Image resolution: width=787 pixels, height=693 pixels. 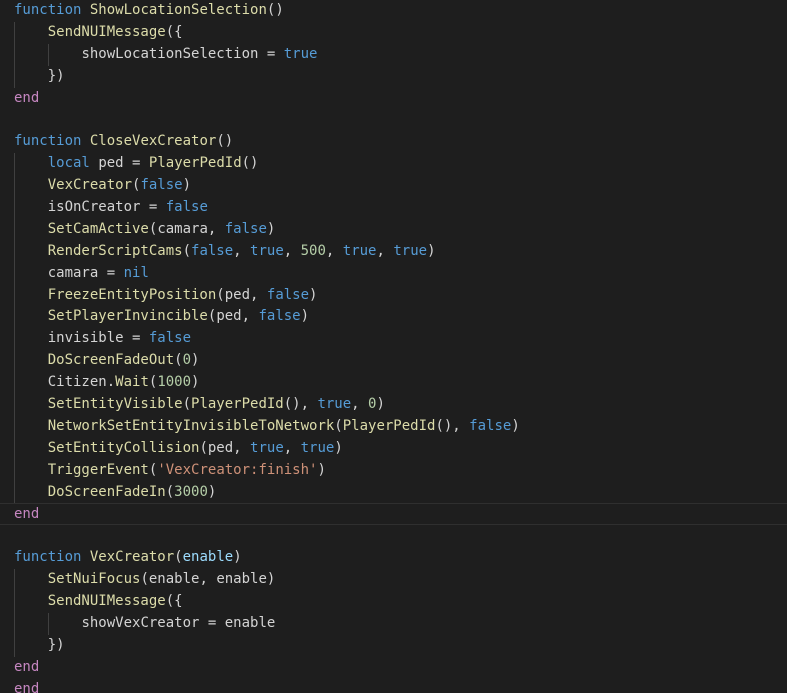 I want to click on code-token-fn: RenderScriptCams, so click(x=115, y=250).